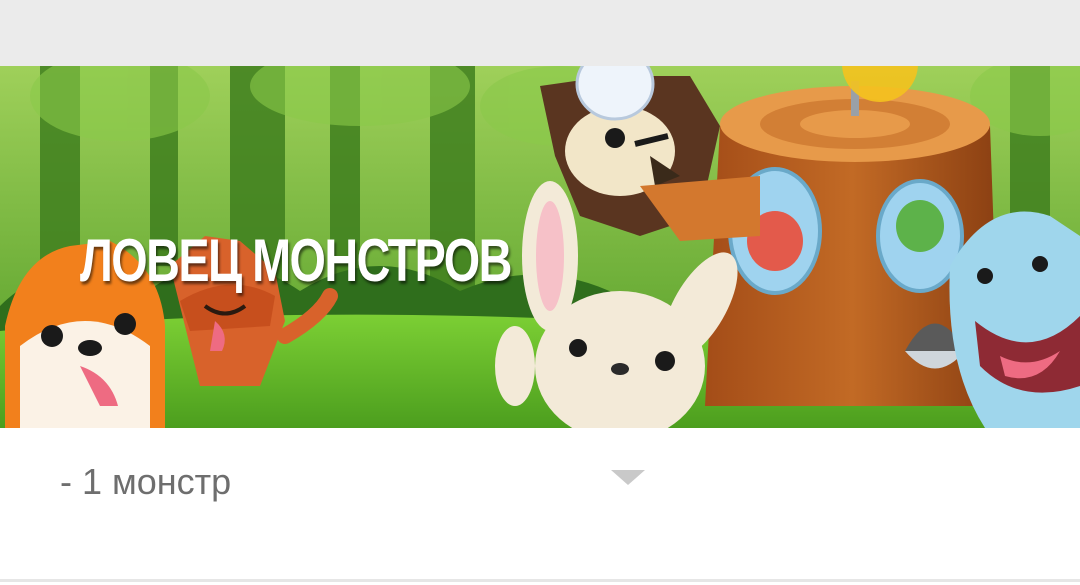 This screenshot has width=1080, height=585. I want to click on chevron-down-icon, so click(628, 477).